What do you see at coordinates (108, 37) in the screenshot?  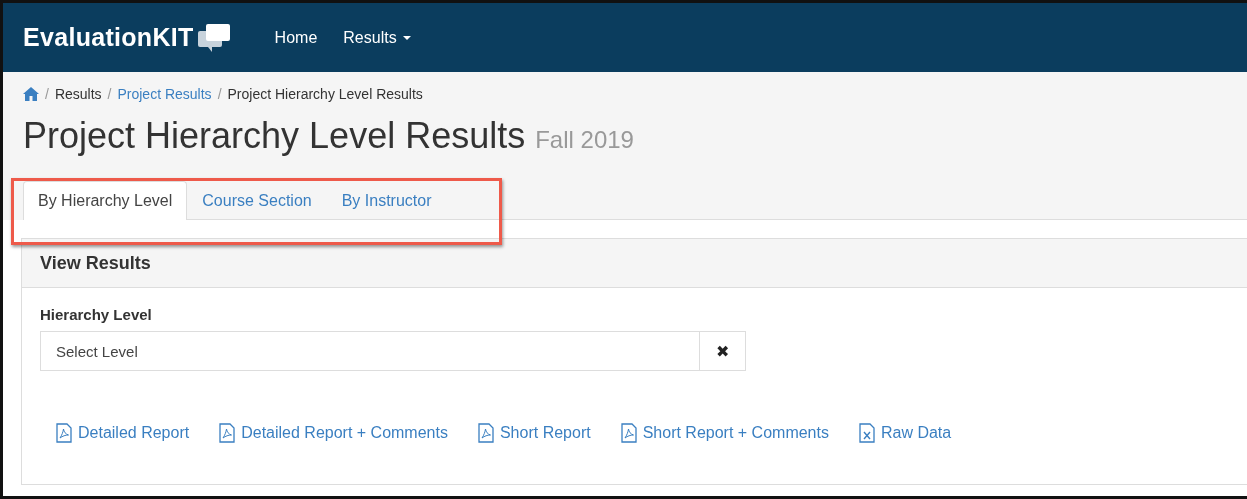 I see `brand-name: EvaluationKIT` at bounding box center [108, 37].